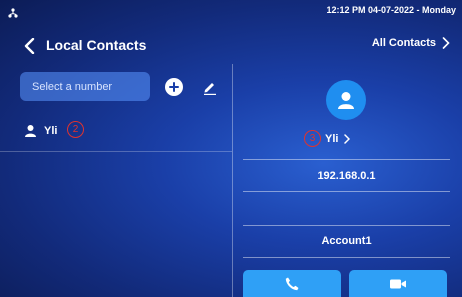 The image size is (462, 297). What do you see at coordinates (96, 45) in the screenshot?
I see `page-title: Local Contacts` at bounding box center [96, 45].